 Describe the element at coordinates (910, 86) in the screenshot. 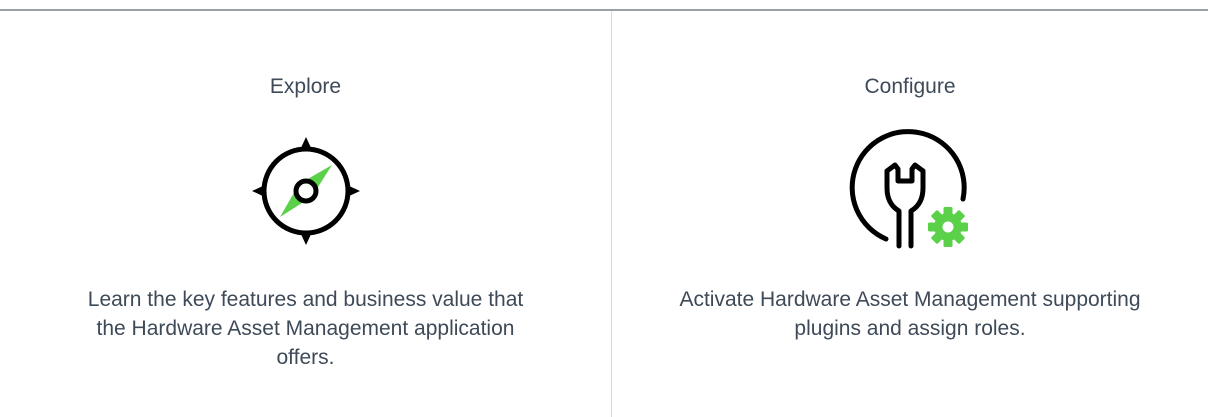

I see `configure-card-title: Configure` at that location.